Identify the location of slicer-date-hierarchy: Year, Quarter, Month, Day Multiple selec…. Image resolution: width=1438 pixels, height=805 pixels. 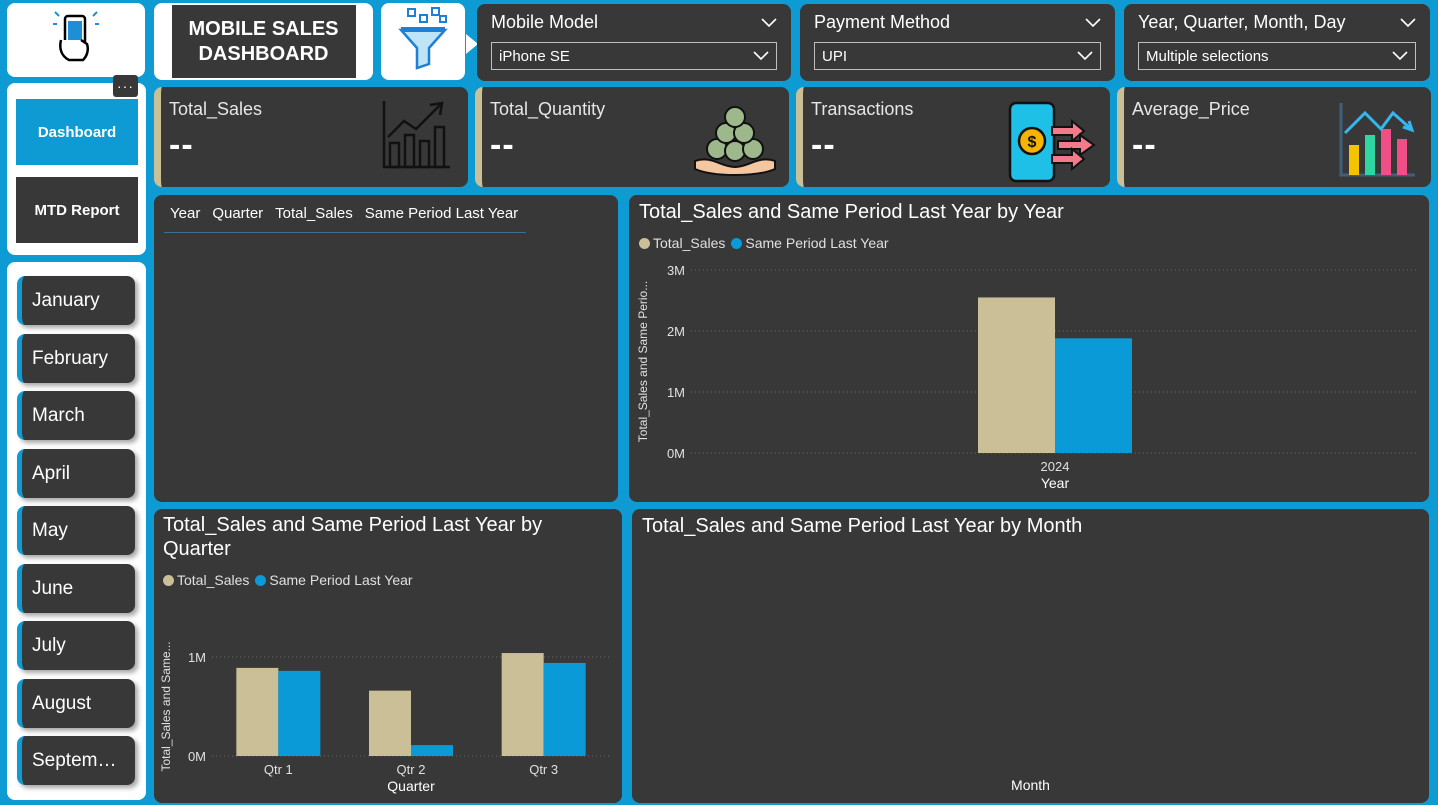
(1277, 42).